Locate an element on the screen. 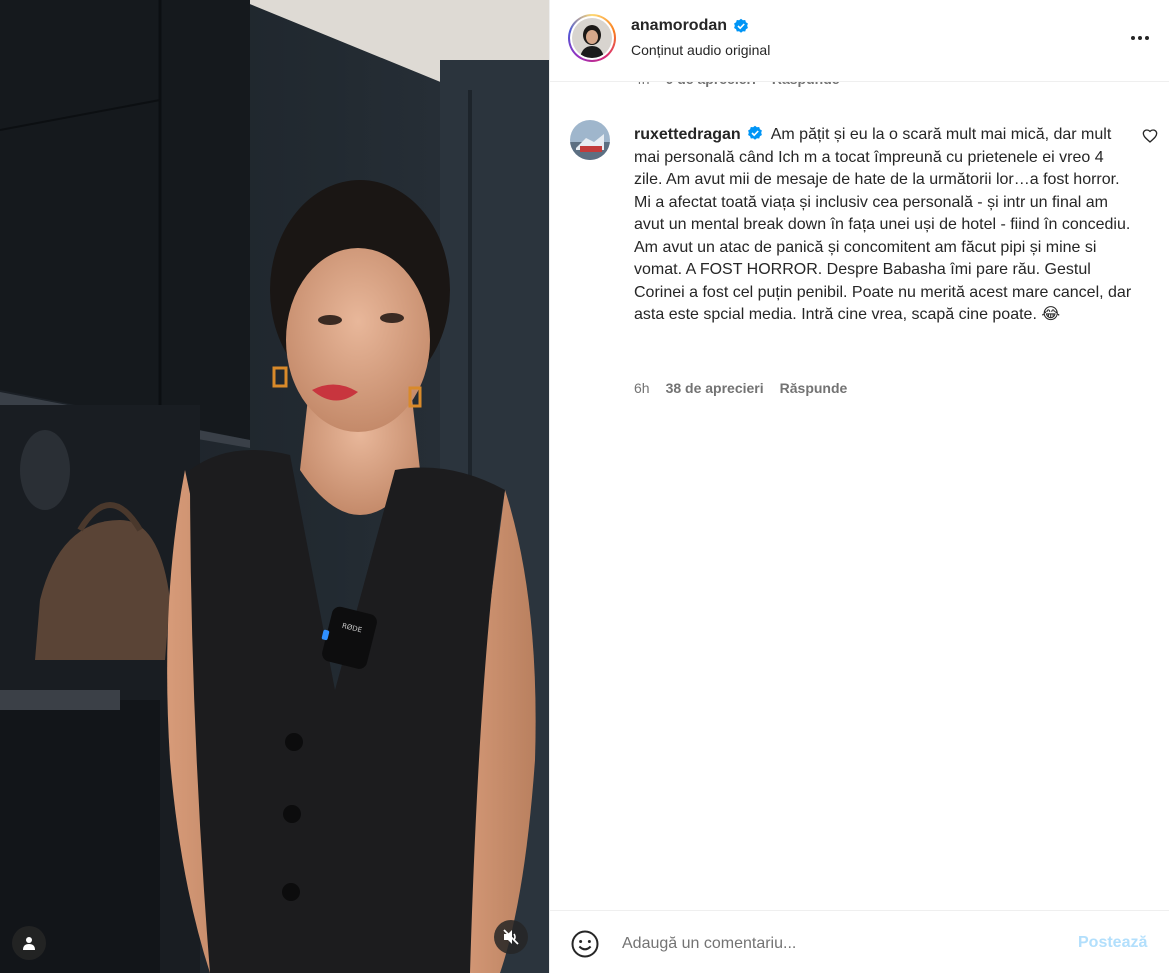  commenter-username: ruxettedragan is located at coordinates (687, 134).